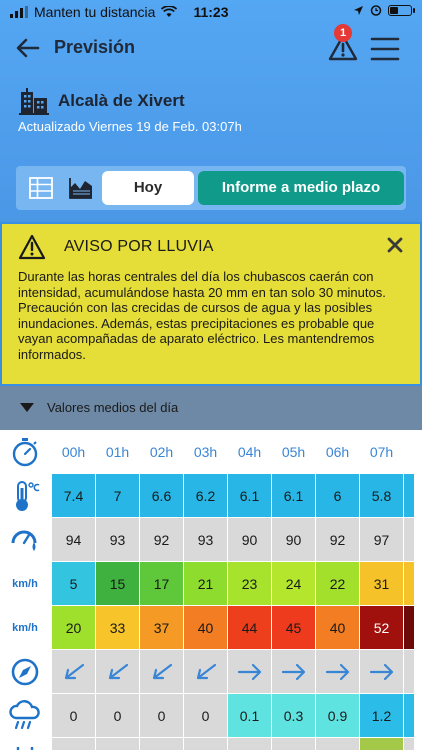  I want to click on battery-icon, so click(401, 10).